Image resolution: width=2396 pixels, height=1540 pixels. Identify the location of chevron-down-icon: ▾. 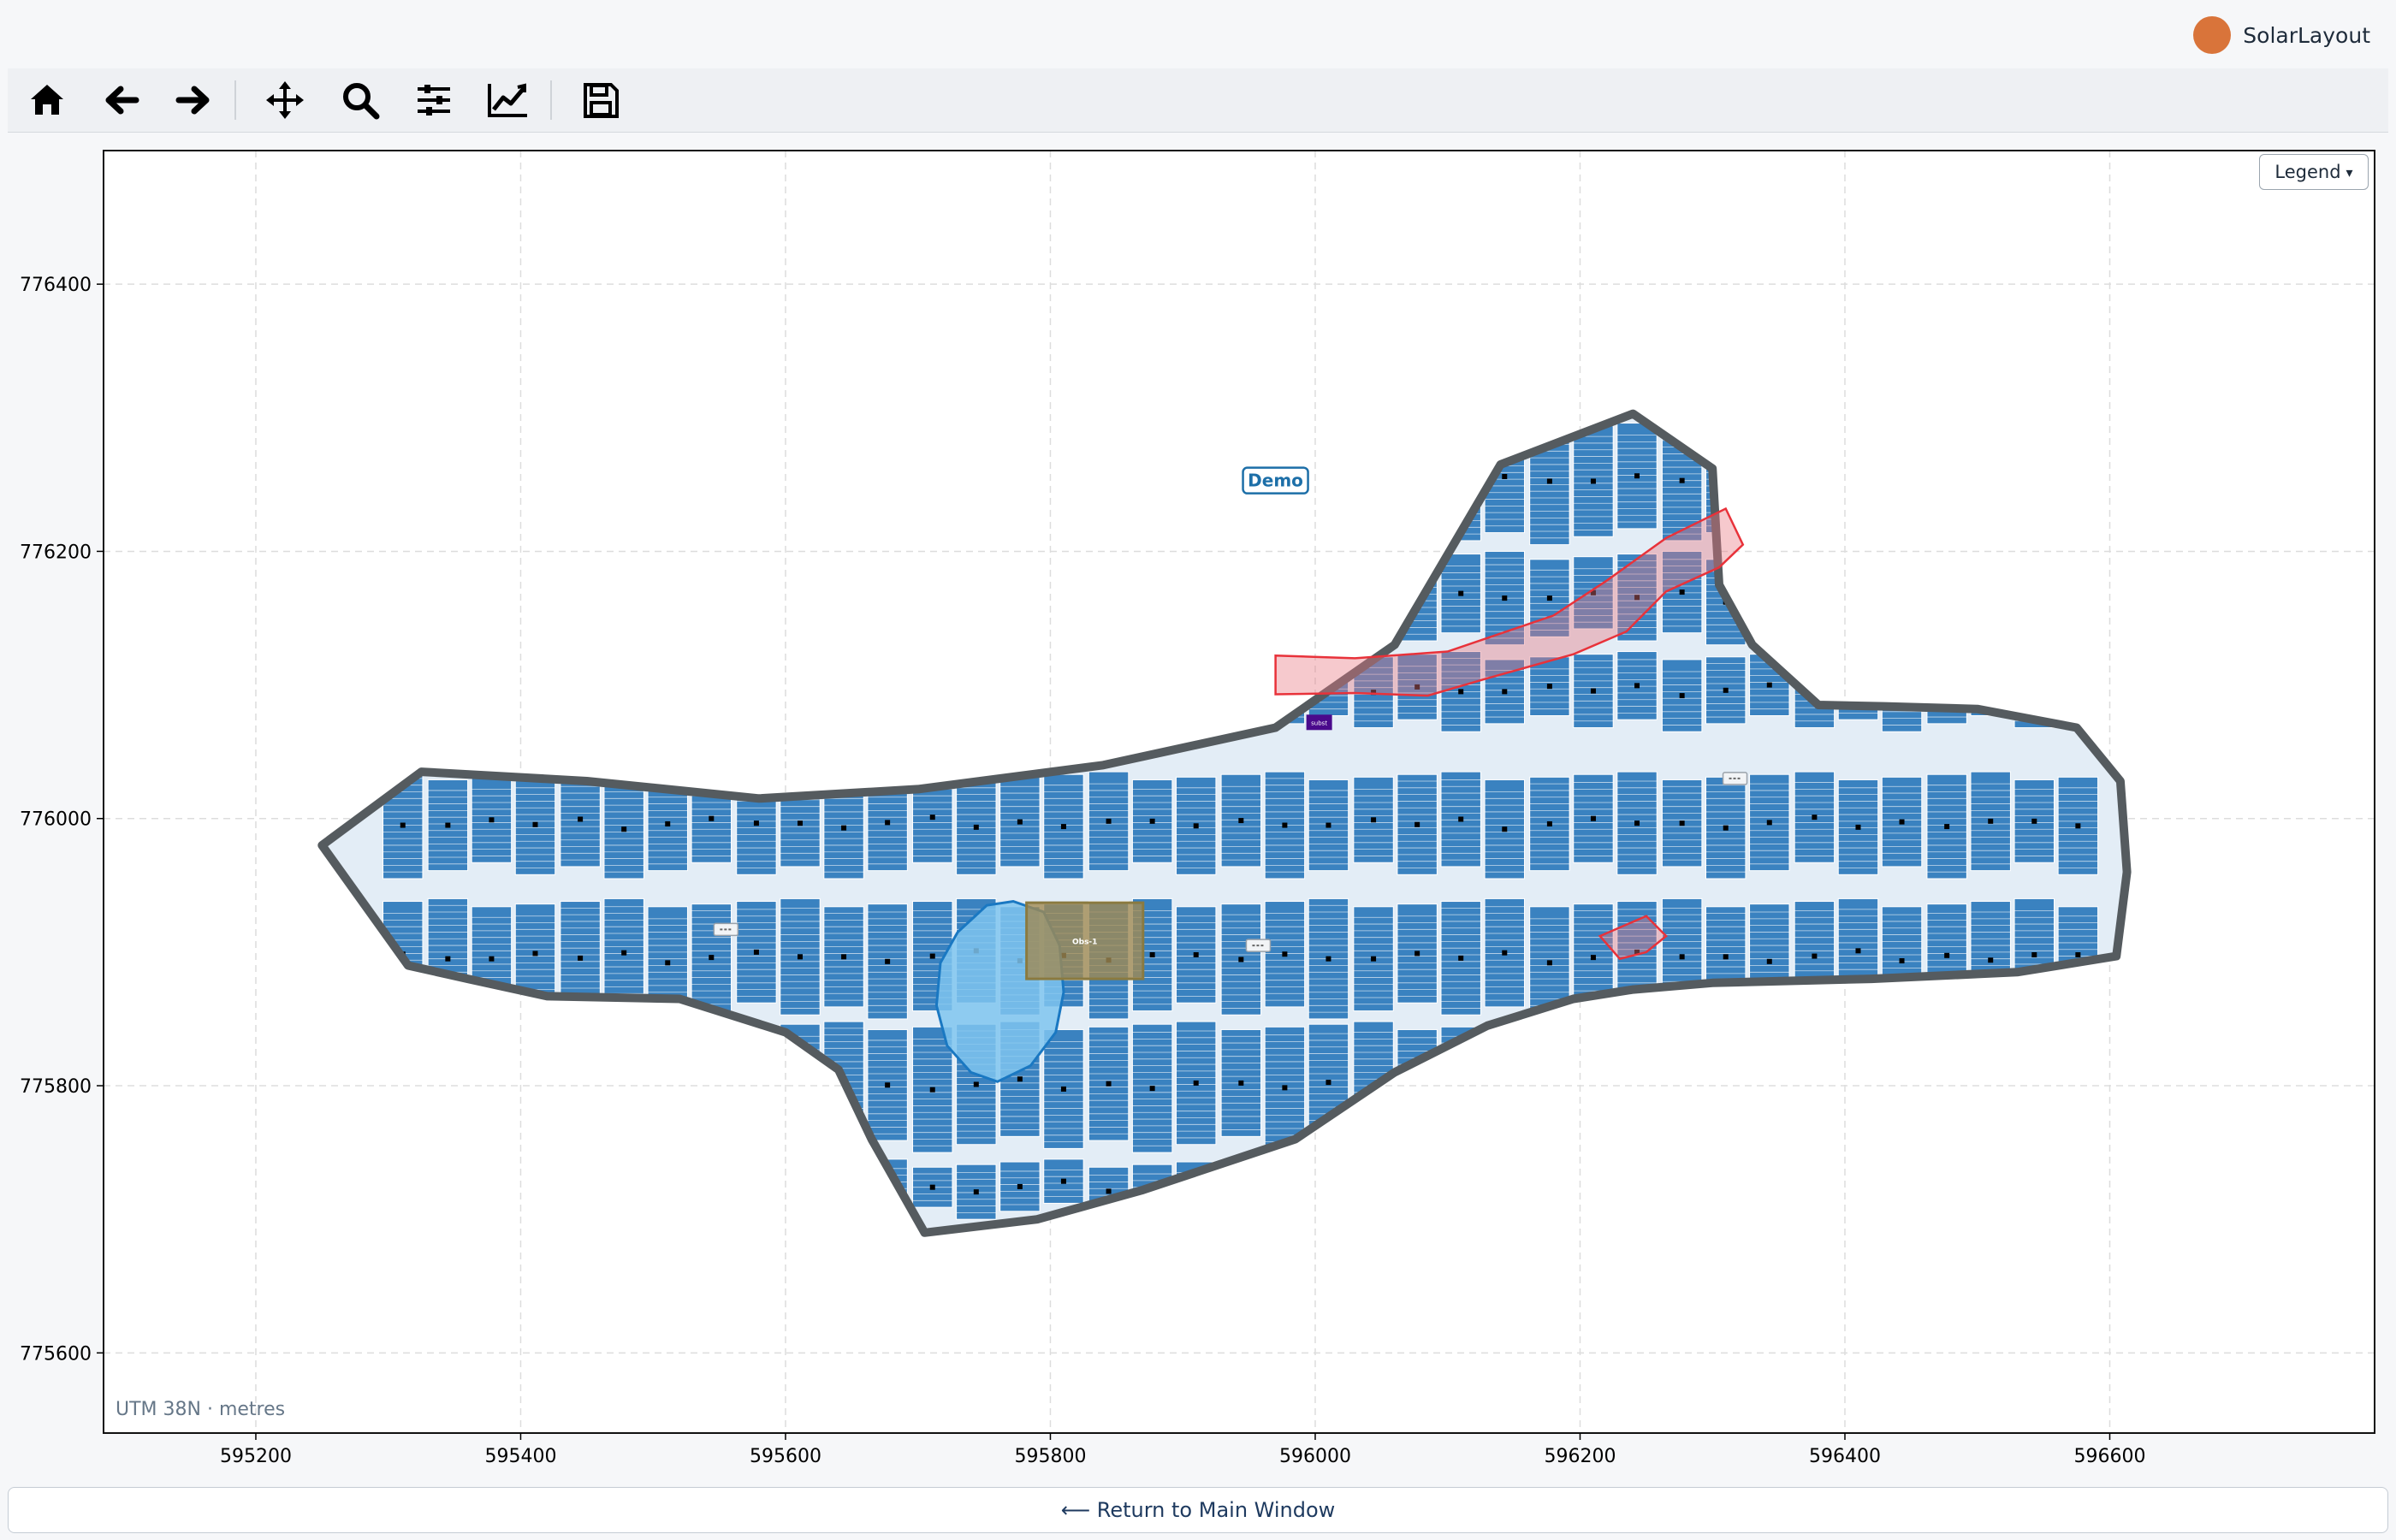
(2350, 172).